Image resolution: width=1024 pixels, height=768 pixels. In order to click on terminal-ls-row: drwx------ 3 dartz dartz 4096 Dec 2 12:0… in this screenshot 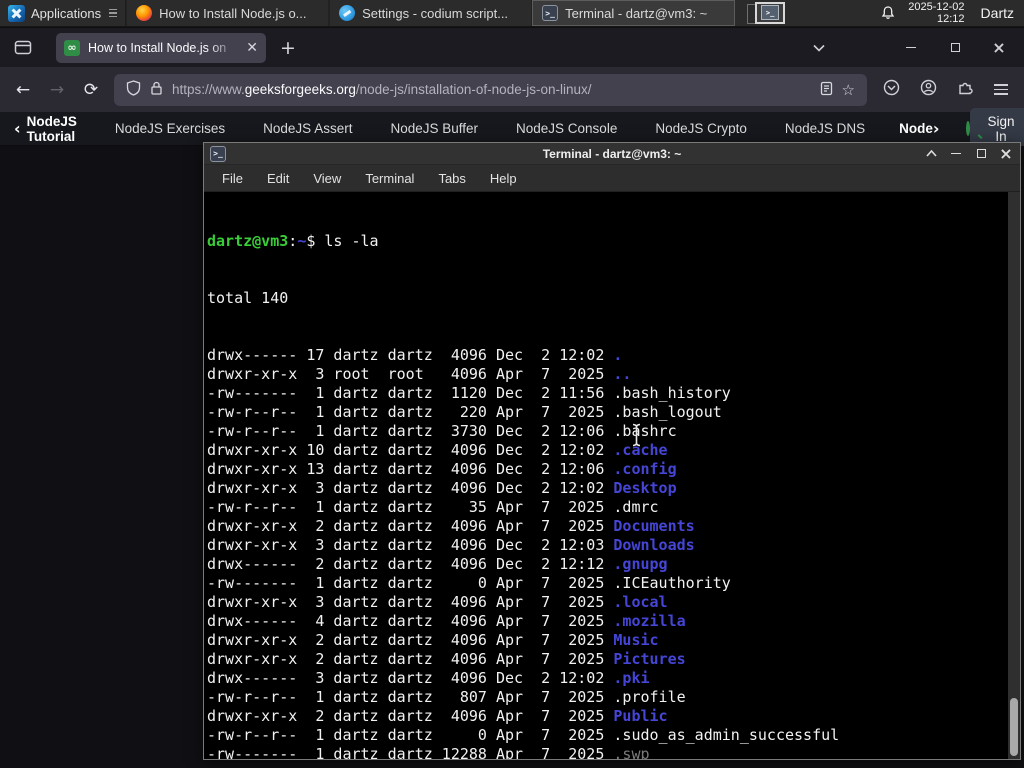, I will do `click(428, 678)`.